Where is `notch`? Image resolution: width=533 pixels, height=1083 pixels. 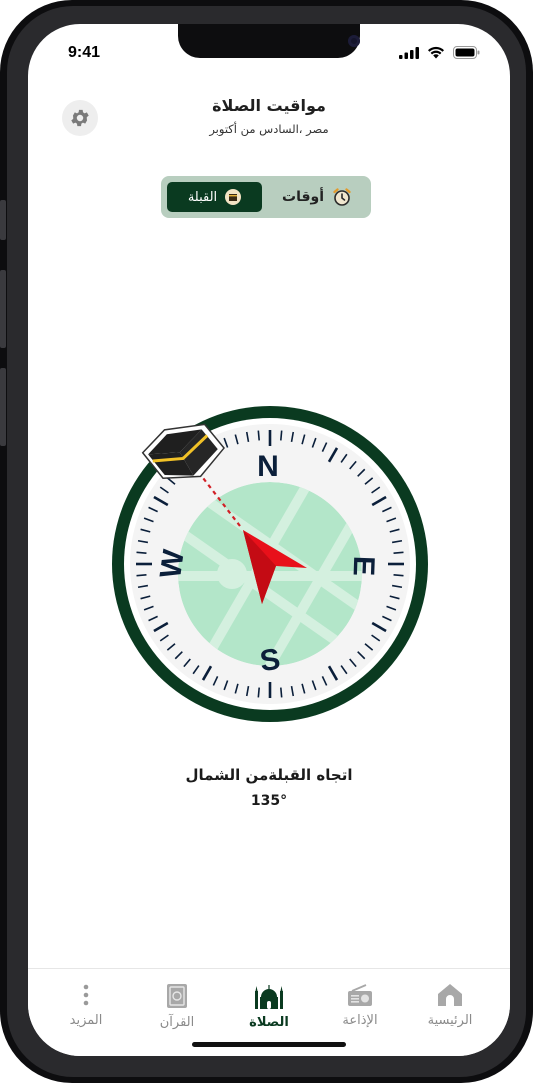
notch is located at coordinates (269, 41).